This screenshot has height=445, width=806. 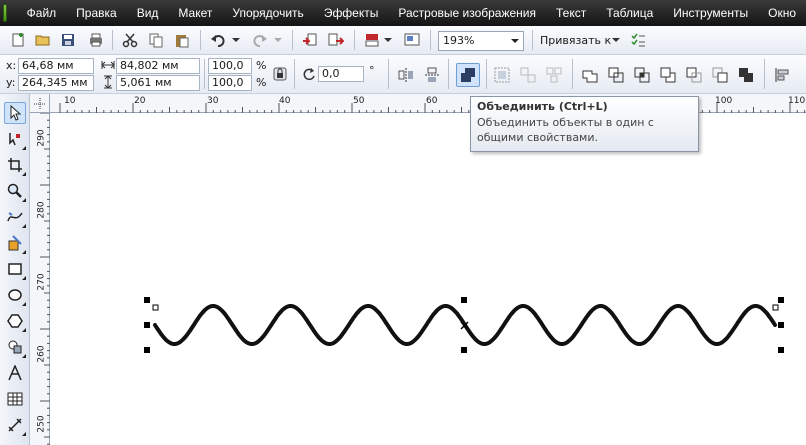 What do you see at coordinates (781, 350) in the screenshot?
I see `selection-handle-bottom-right` at bounding box center [781, 350].